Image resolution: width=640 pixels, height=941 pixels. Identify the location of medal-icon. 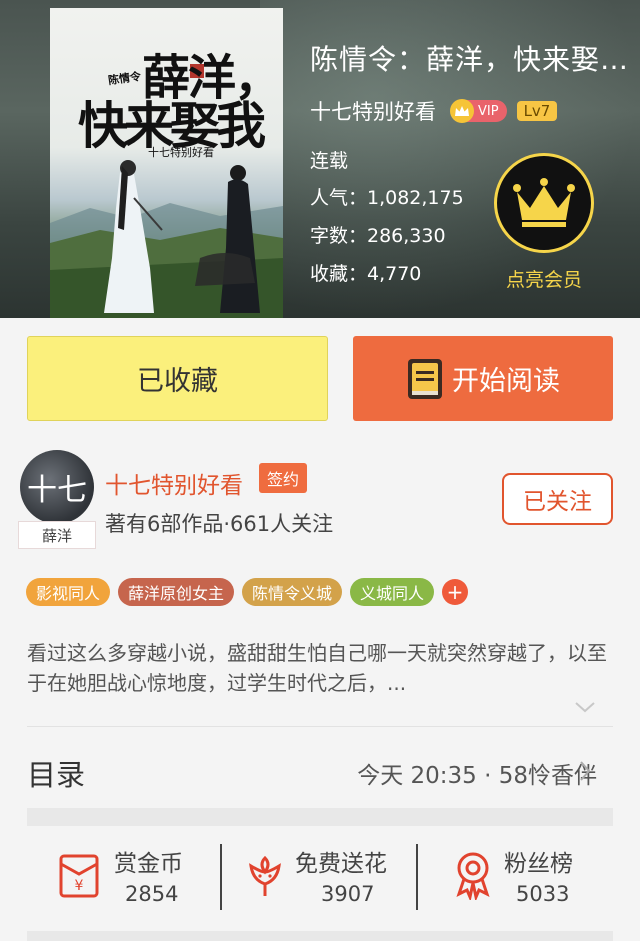
(473, 876).